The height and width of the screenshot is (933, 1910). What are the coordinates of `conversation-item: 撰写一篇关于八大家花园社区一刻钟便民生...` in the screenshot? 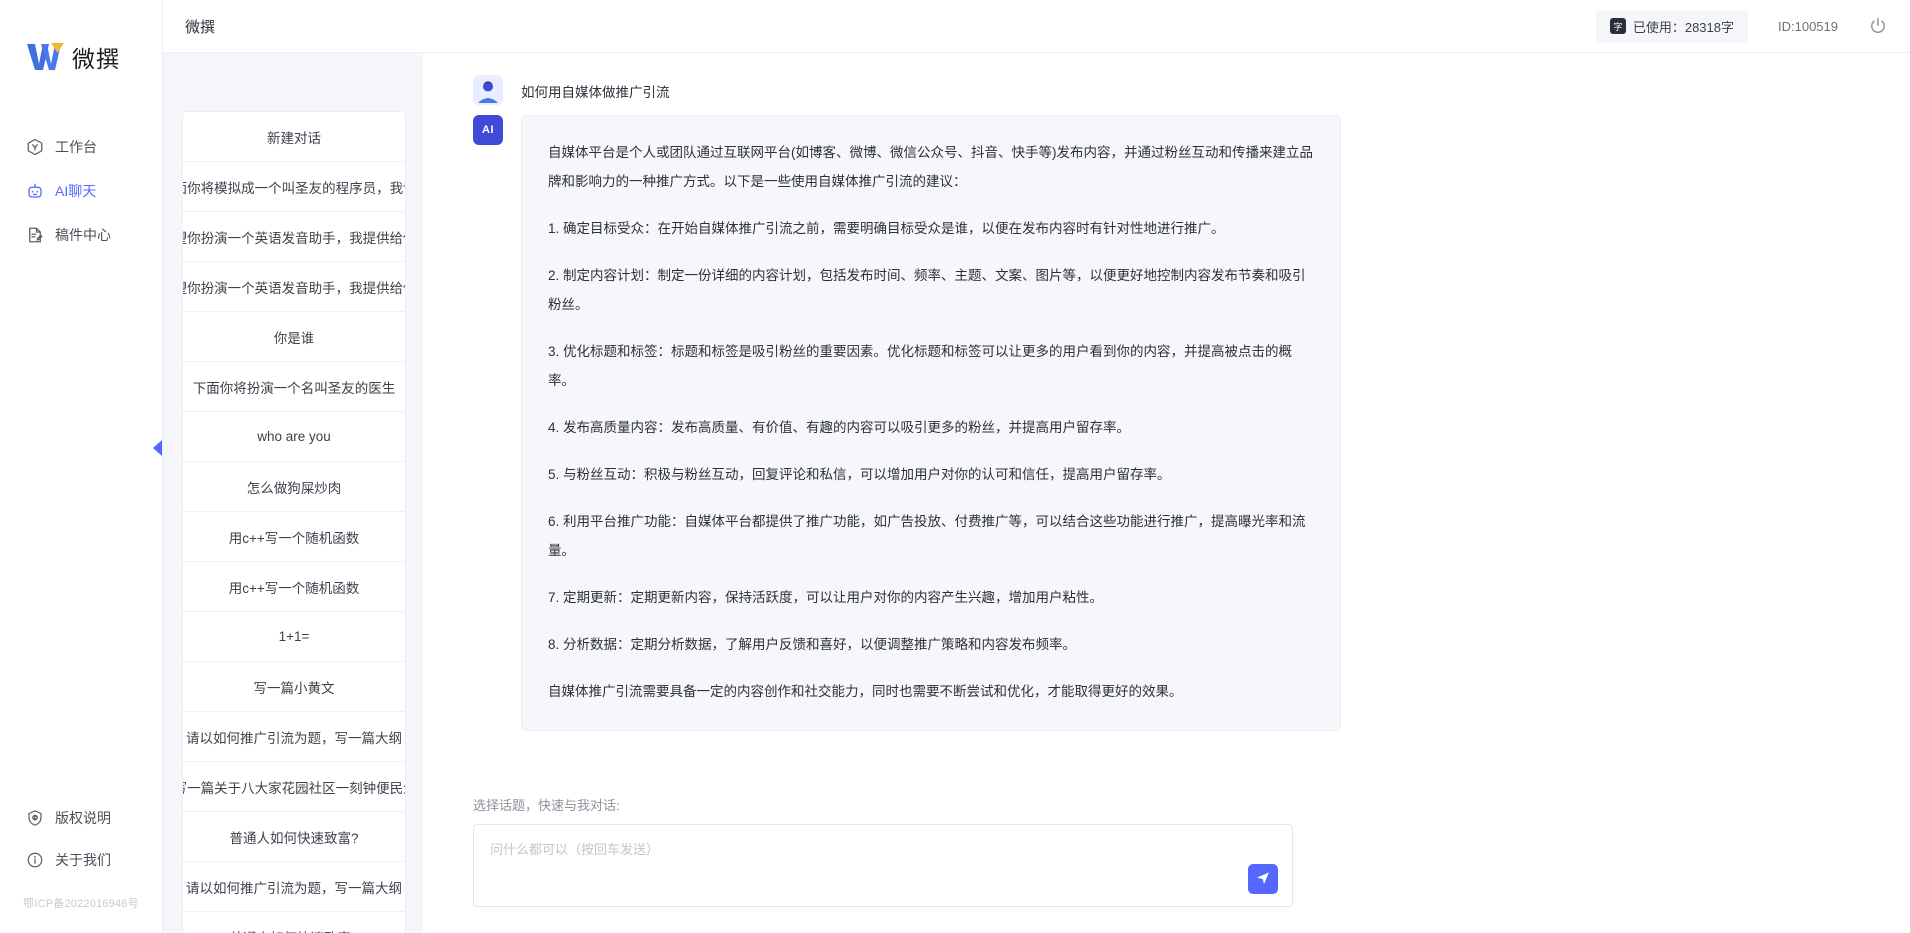 It's located at (294, 787).